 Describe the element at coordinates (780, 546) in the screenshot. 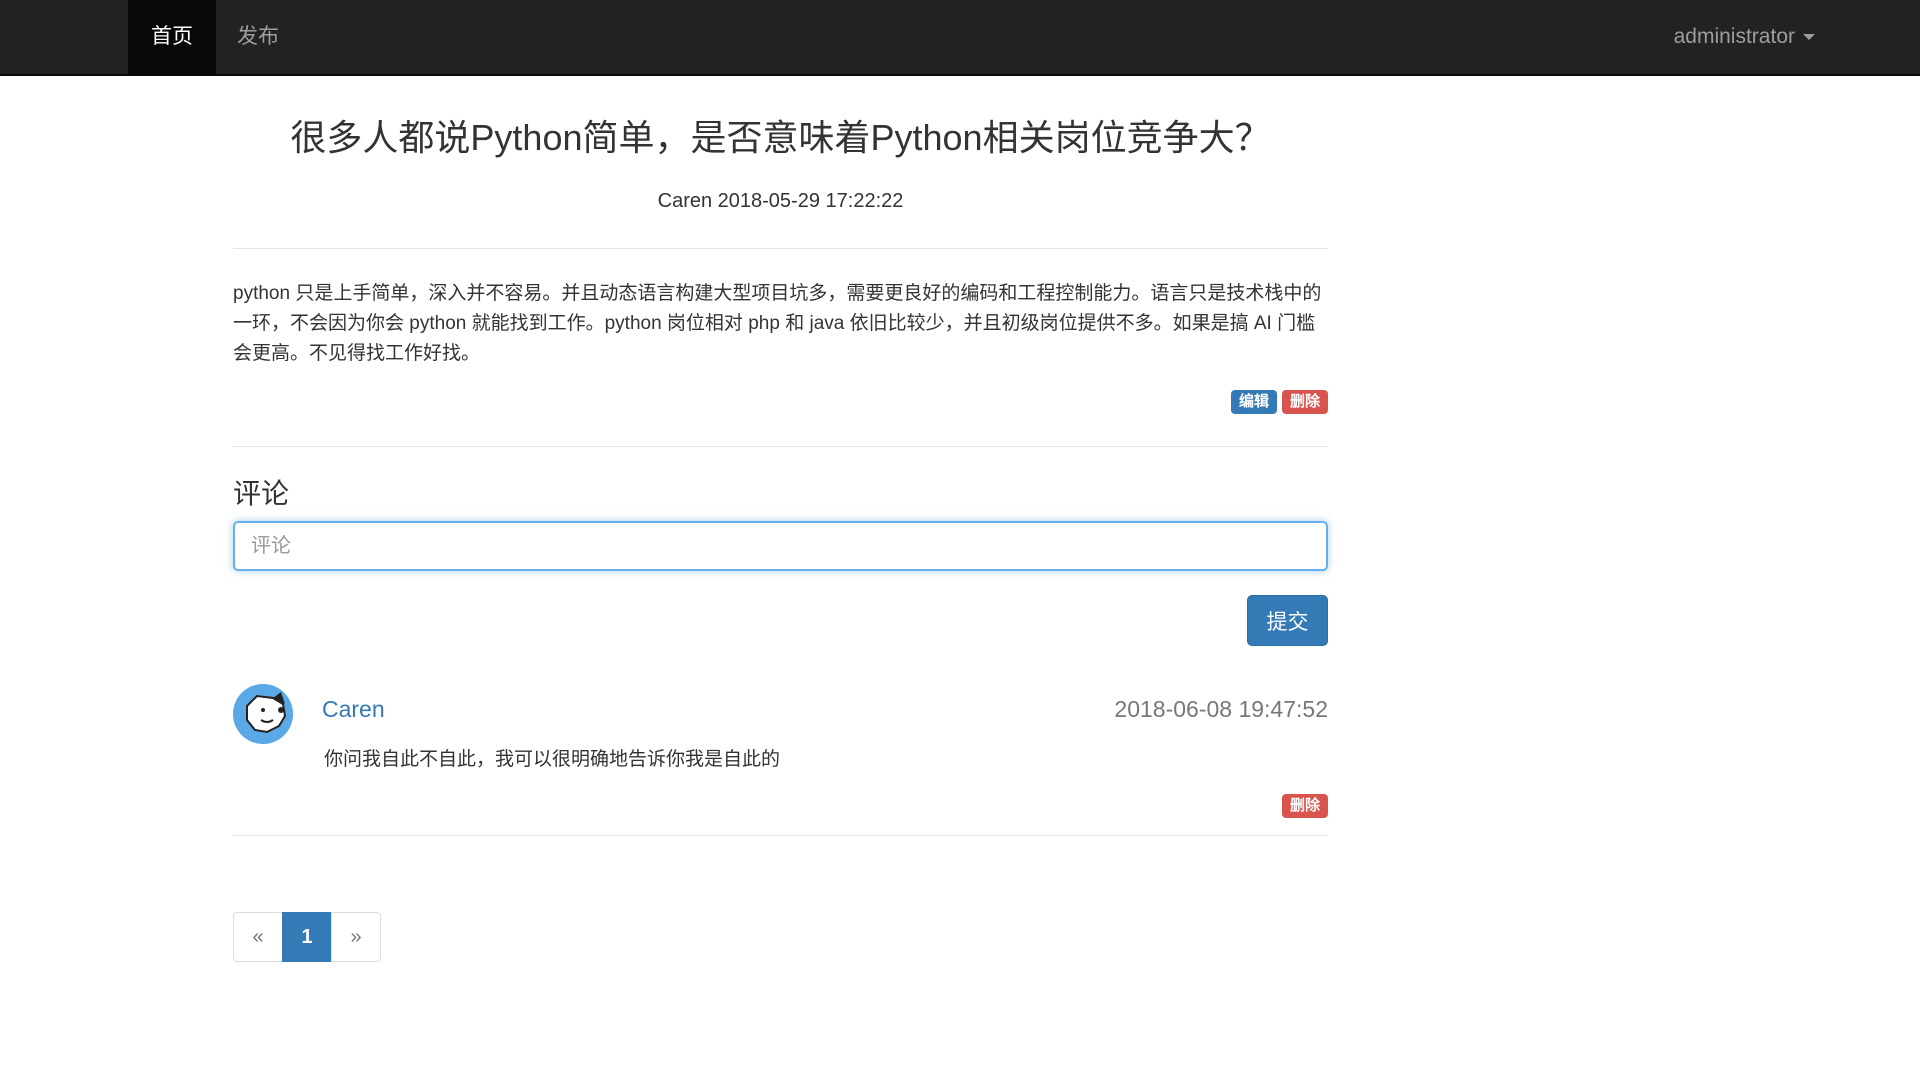

I see `comment-input` at that location.